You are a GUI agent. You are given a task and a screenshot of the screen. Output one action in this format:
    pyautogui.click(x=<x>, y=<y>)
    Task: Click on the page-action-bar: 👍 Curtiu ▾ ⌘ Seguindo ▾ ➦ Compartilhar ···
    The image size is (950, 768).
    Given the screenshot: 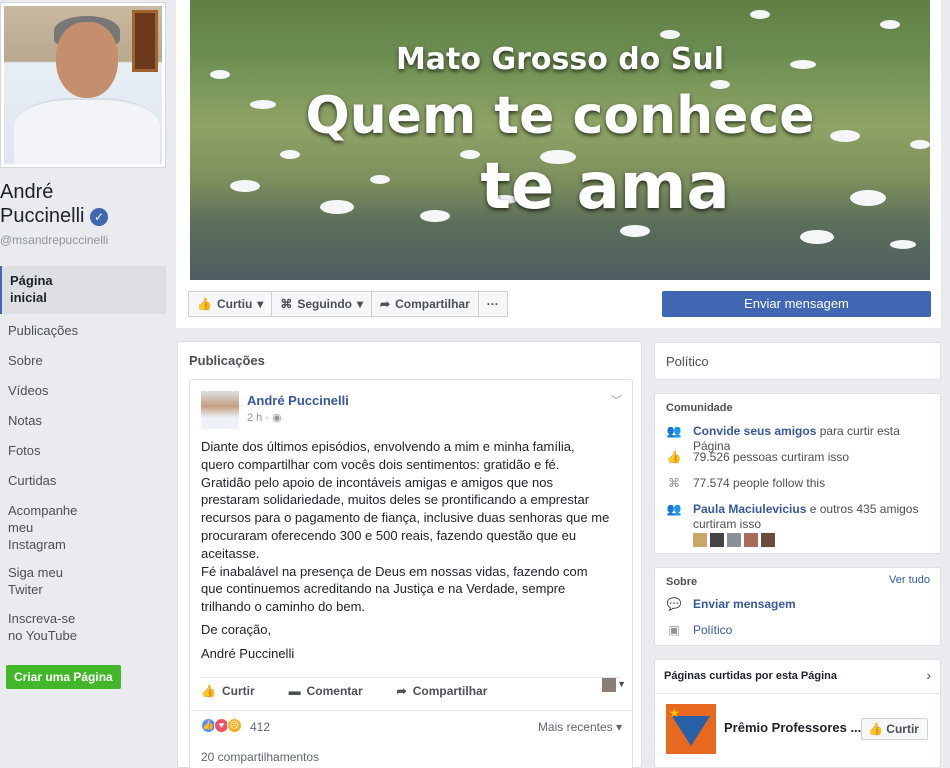 What is the action you would take?
    pyautogui.click(x=348, y=304)
    